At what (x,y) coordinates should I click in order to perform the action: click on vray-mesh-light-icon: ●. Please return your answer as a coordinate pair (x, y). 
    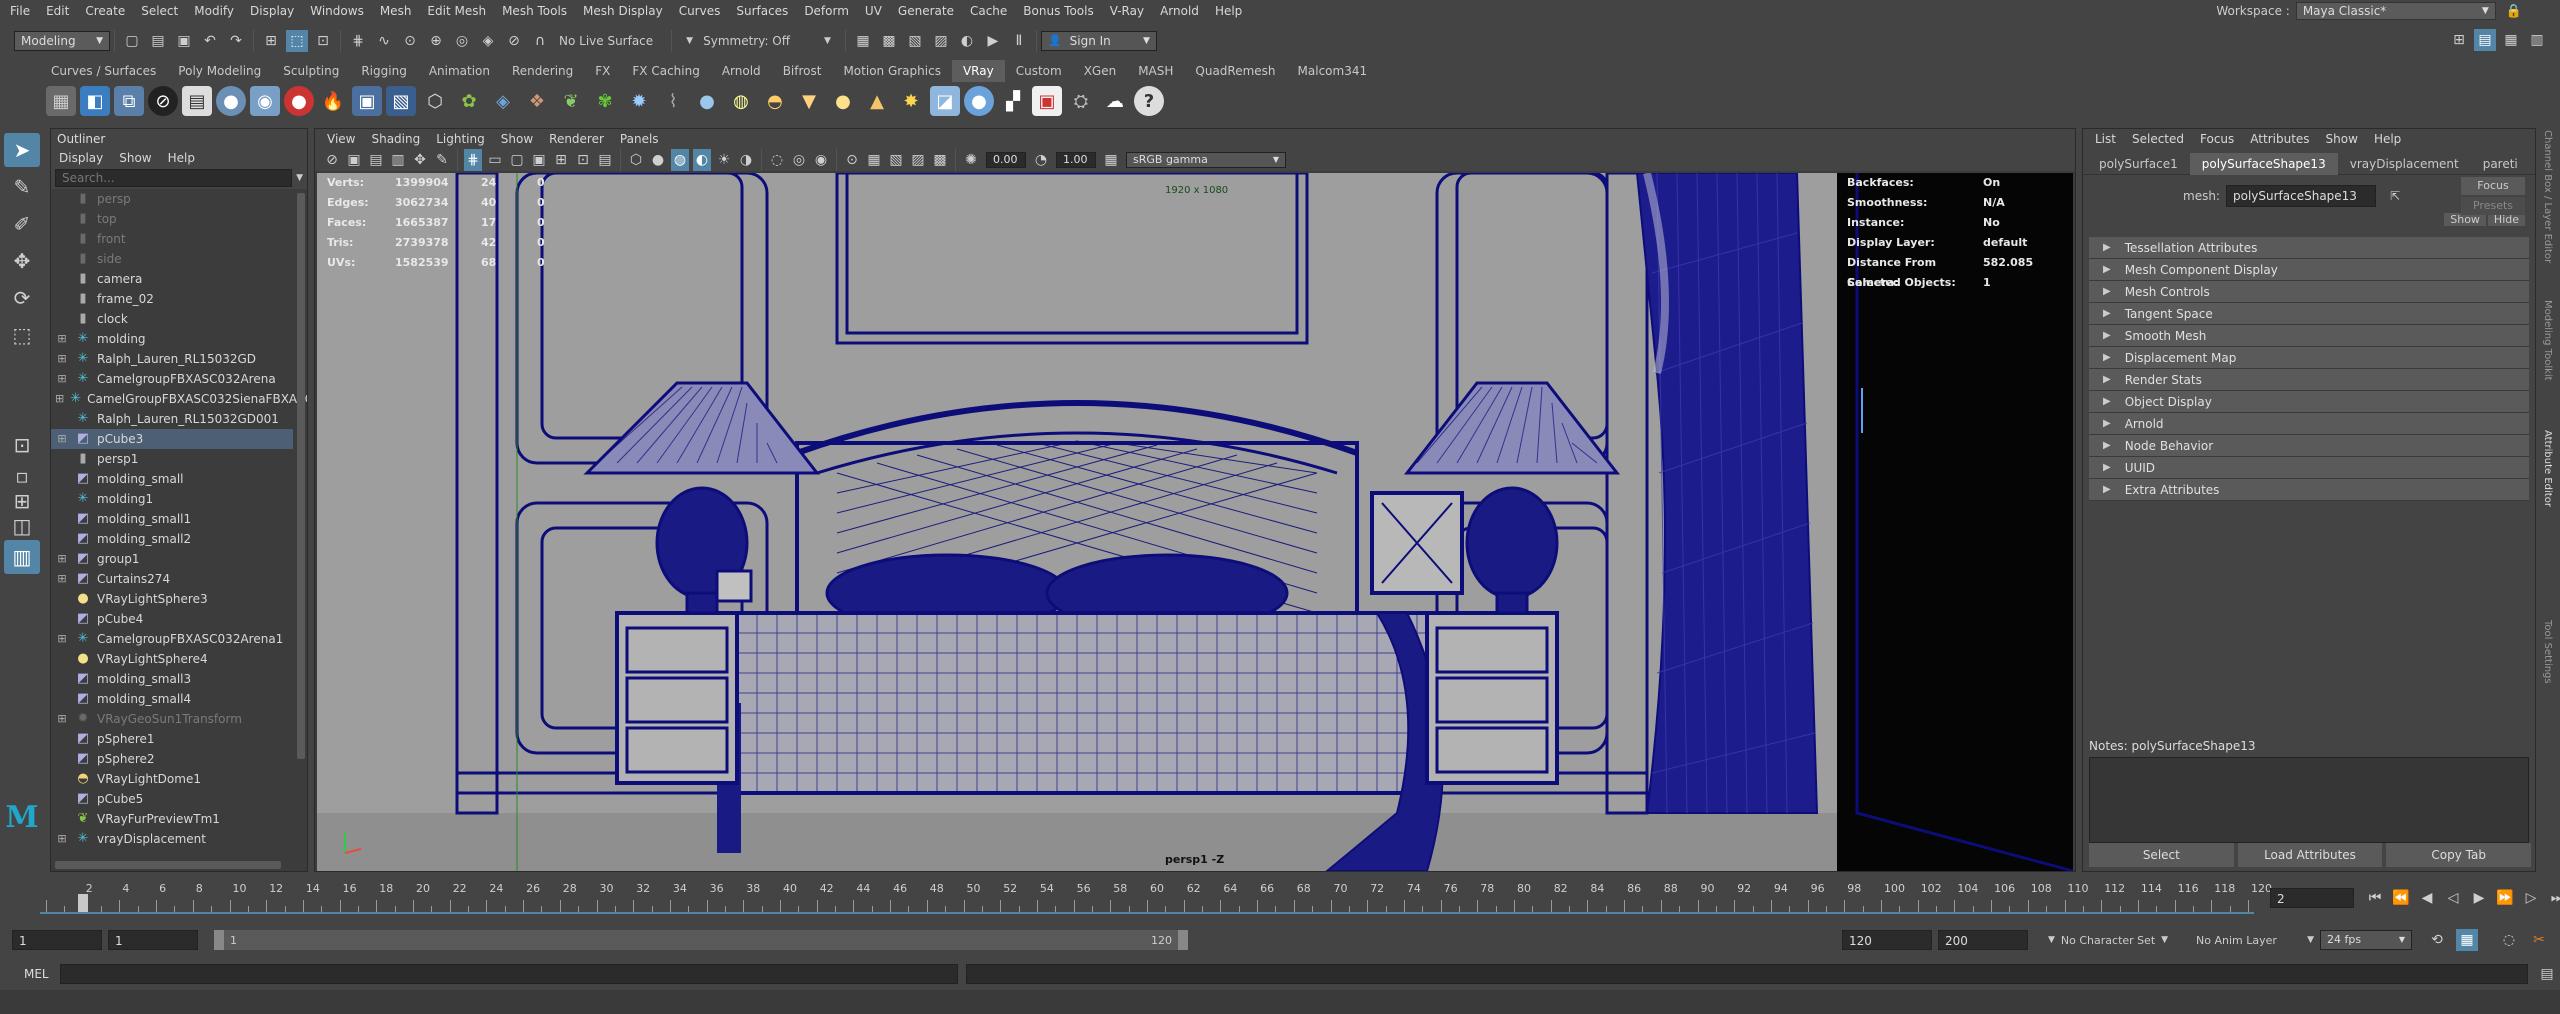
    Looking at the image, I should click on (979, 101).